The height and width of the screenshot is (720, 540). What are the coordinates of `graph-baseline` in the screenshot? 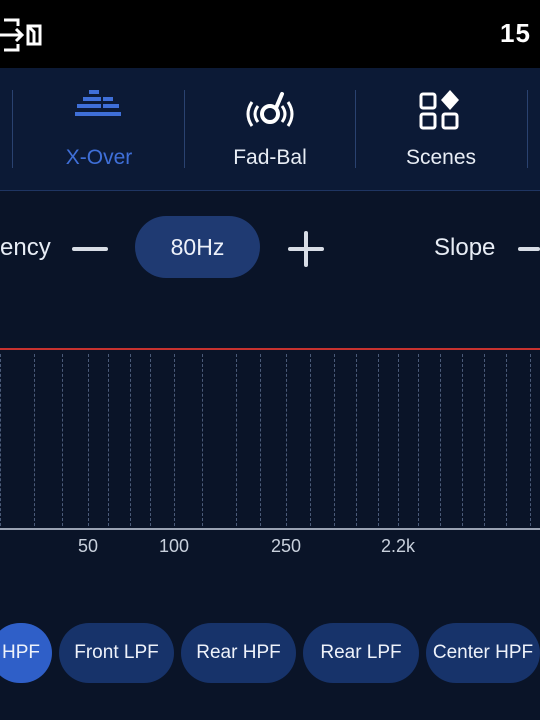 It's located at (270, 529).